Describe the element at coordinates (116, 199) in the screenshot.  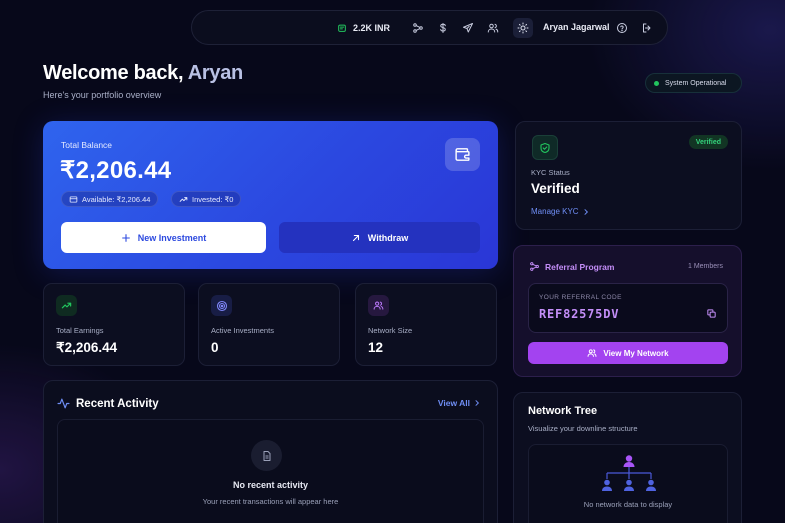
I see `available-text: Available: ₹2,206.44` at that location.